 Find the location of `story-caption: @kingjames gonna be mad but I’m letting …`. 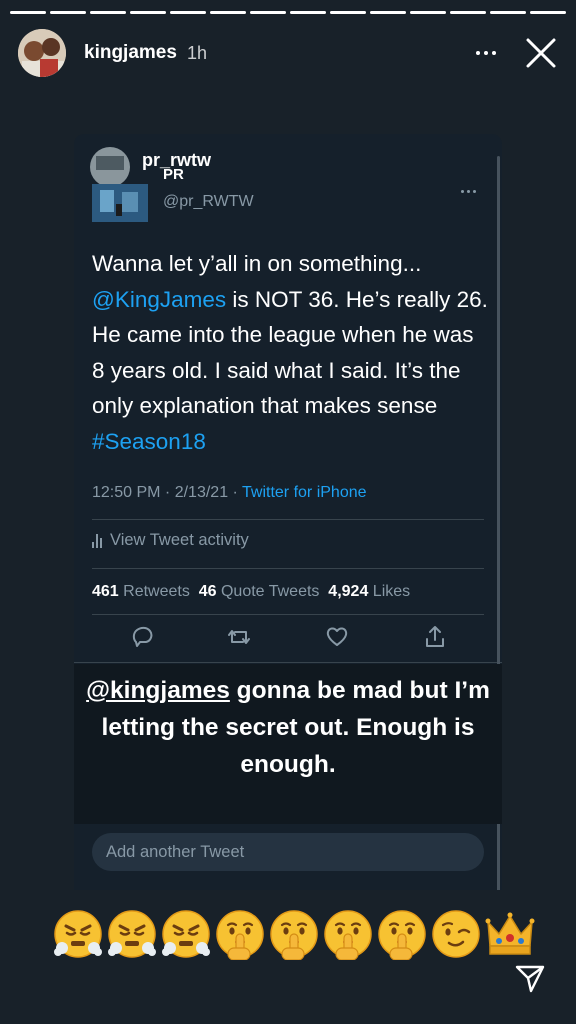

story-caption: @kingjames gonna be mad but I’m letting … is located at coordinates (288, 727).